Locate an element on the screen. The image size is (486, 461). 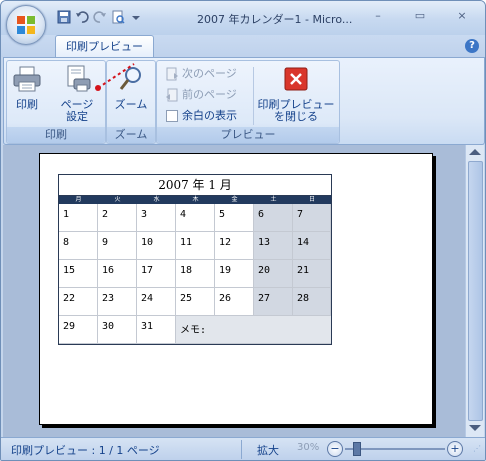
scroll-thumb is located at coordinates (475, 291).